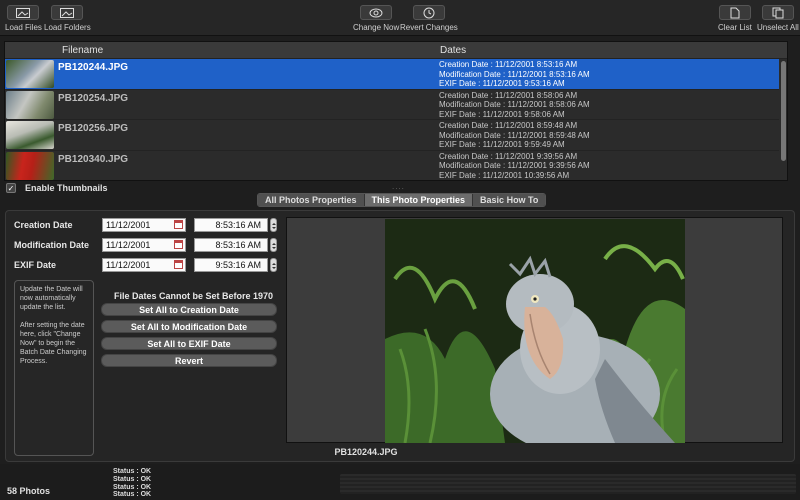  What do you see at coordinates (366, 452) in the screenshot?
I see `preview-filename: PB120244.JPG` at bounding box center [366, 452].